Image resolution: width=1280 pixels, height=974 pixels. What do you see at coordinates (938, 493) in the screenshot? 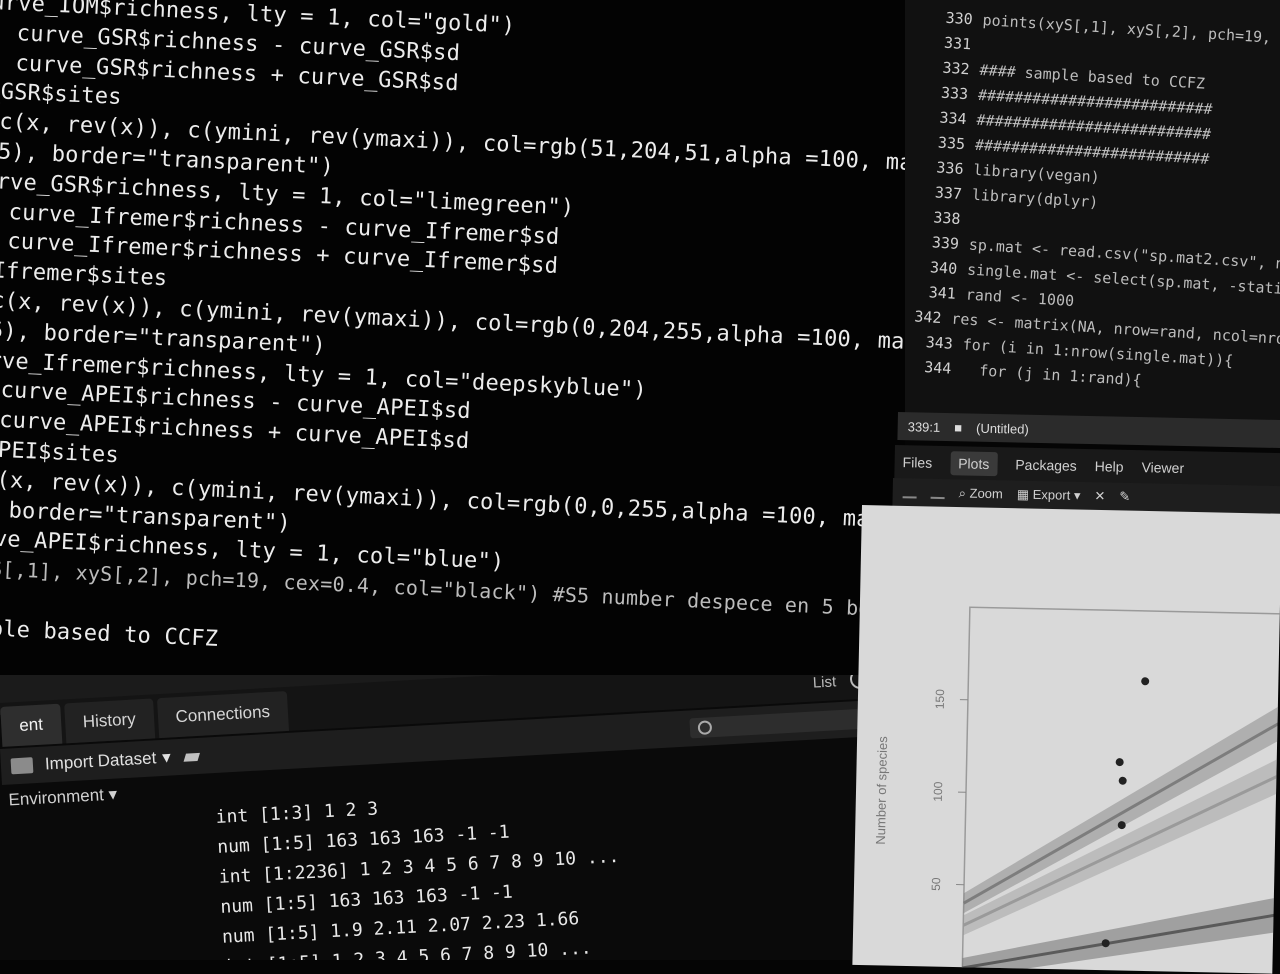
I see `forward-arrow-icon` at bounding box center [938, 493].